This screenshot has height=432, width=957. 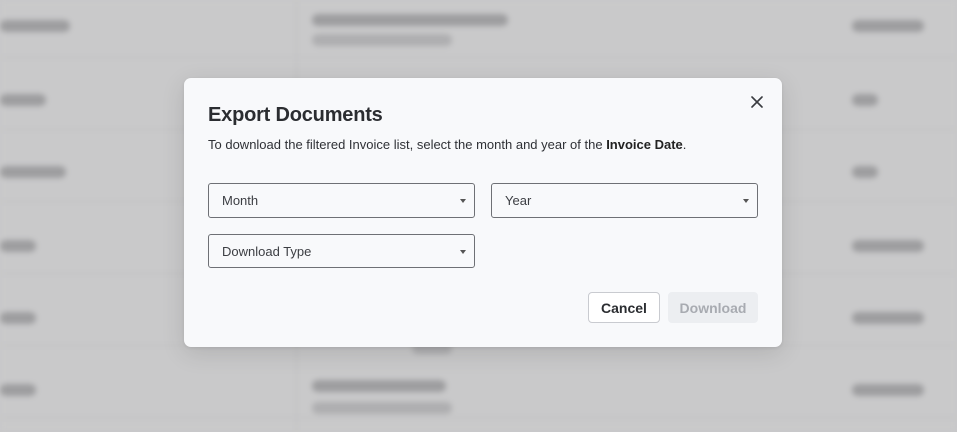 What do you see at coordinates (341, 200) in the screenshot?
I see `month-select: Month` at bounding box center [341, 200].